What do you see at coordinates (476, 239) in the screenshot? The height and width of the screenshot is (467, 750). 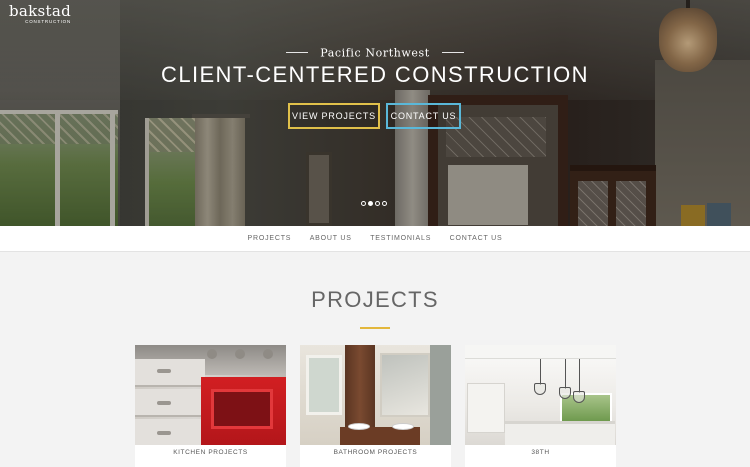 I see `nav-item-contact-us: CONTACT US` at bounding box center [476, 239].